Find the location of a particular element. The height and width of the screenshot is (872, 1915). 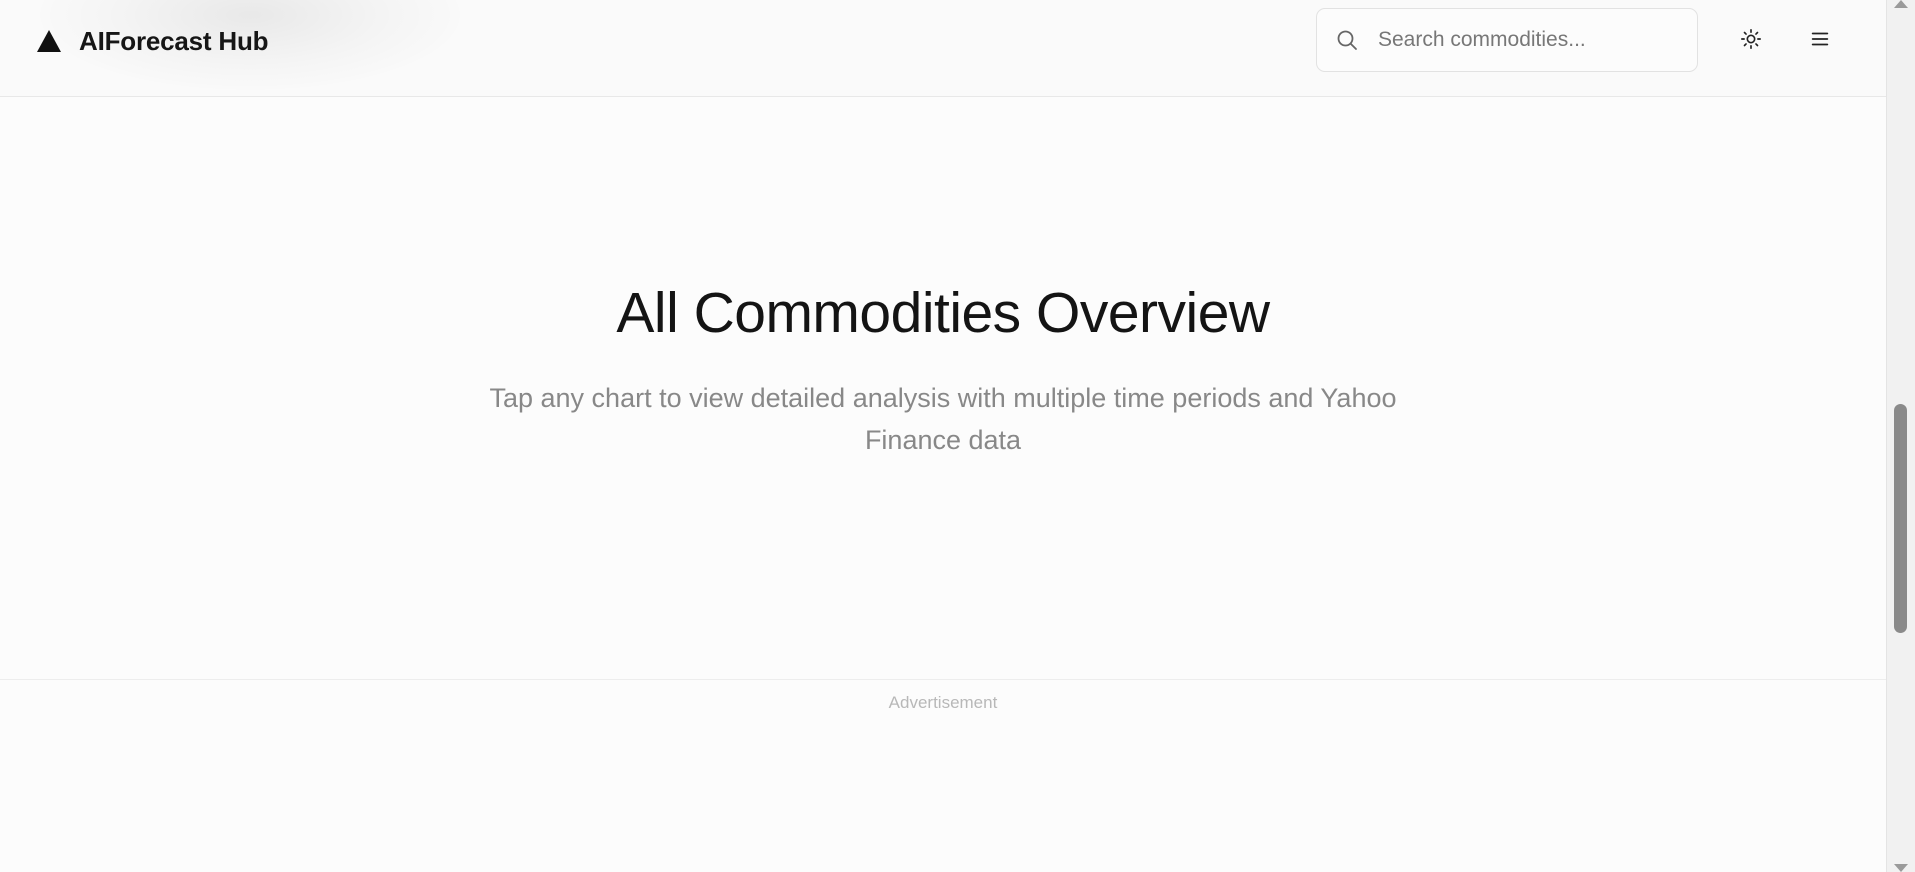

sun-icon is located at coordinates (1751, 41).